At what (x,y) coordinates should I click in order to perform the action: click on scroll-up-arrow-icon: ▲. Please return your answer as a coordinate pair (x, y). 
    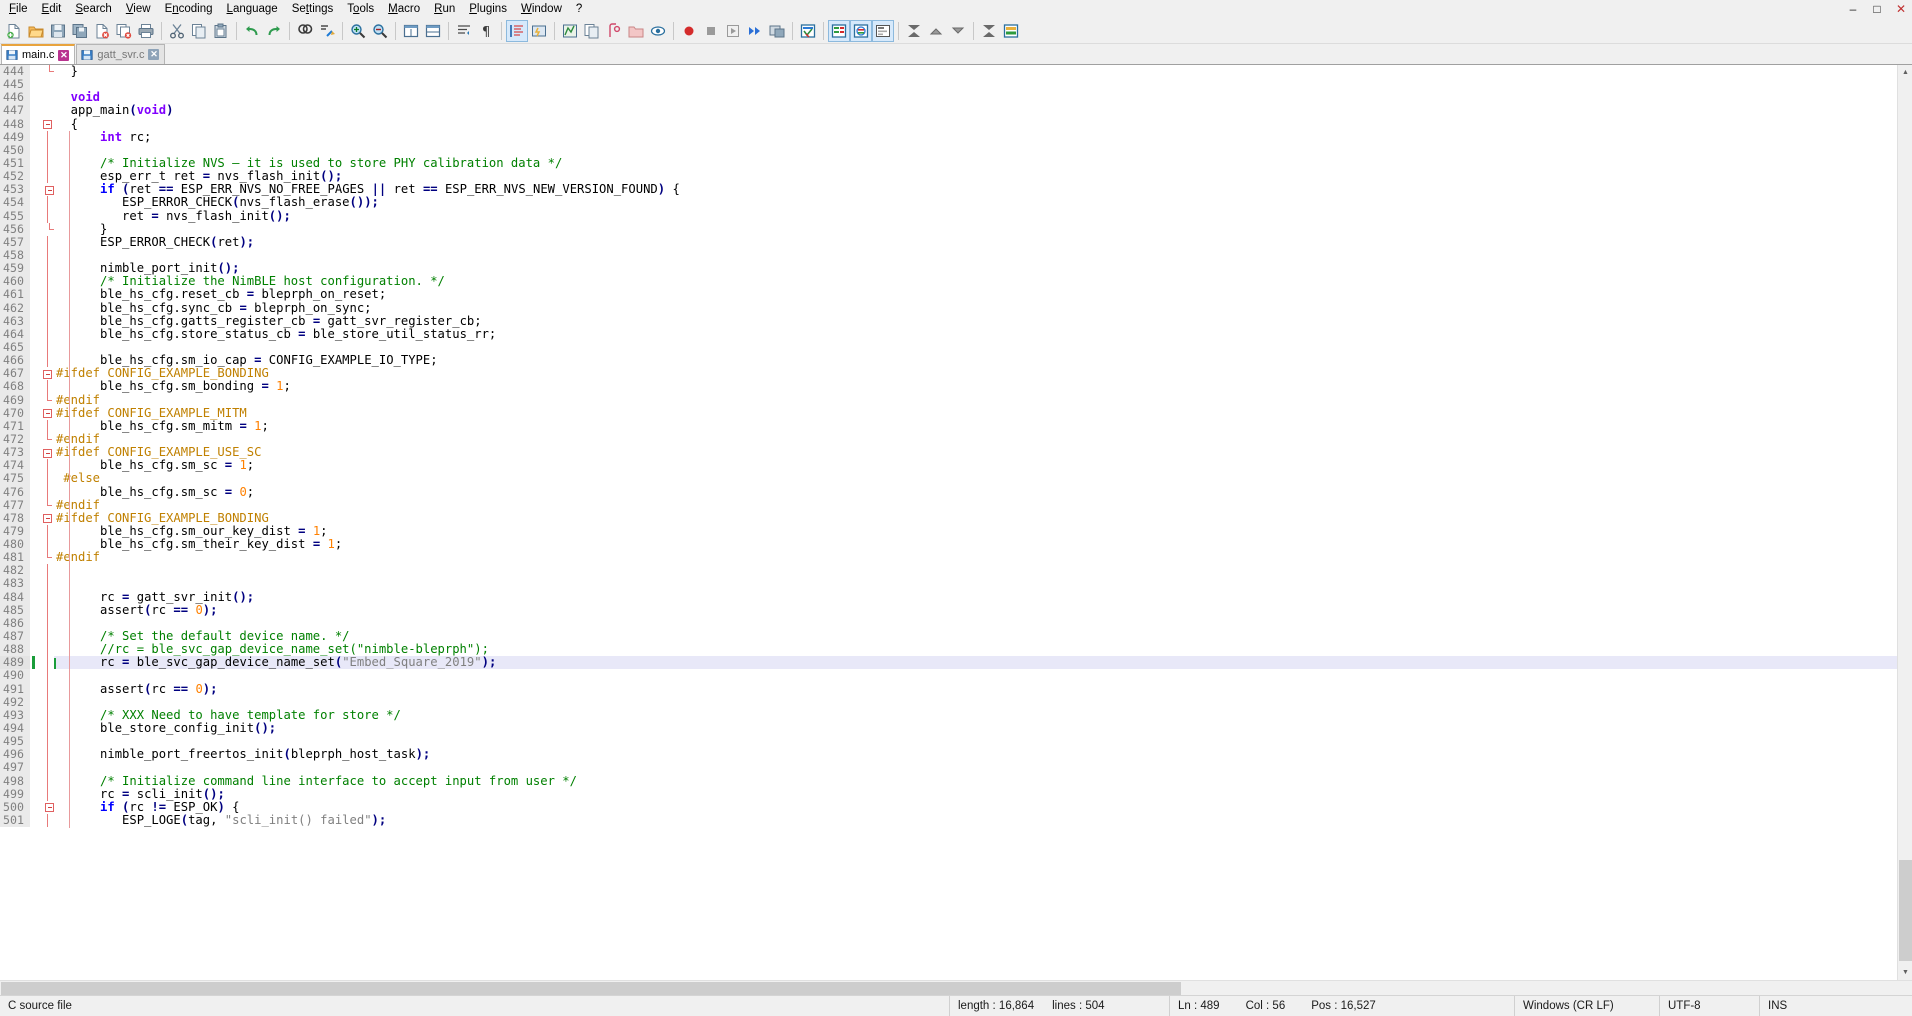
    Looking at the image, I should click on (1905, 72).